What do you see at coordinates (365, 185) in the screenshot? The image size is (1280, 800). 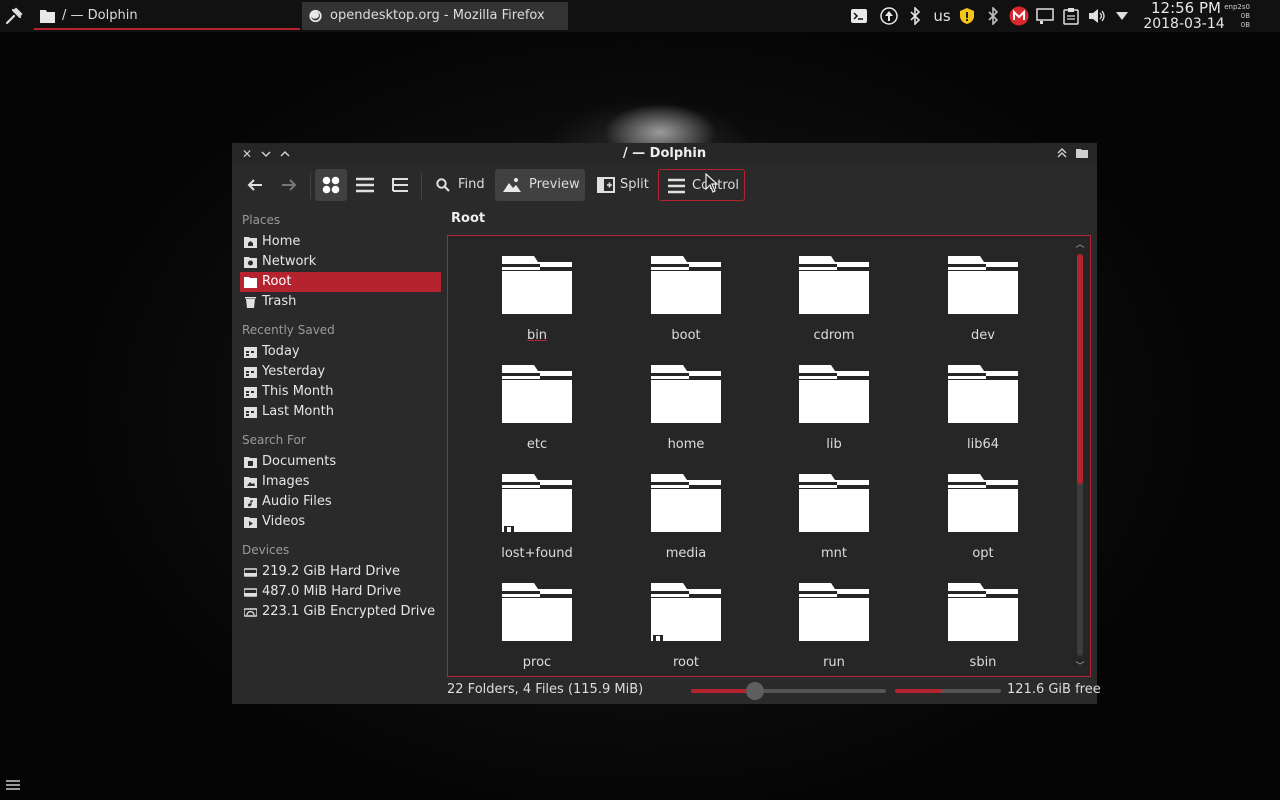 I see `compact-view-button` at bounding box center [365, 185].